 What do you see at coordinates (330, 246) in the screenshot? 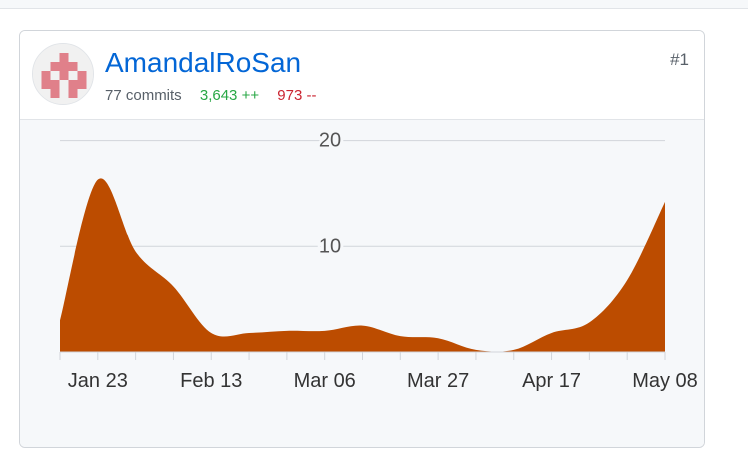
I see `y-tick-label: 10` at bounding box center [330, 246].